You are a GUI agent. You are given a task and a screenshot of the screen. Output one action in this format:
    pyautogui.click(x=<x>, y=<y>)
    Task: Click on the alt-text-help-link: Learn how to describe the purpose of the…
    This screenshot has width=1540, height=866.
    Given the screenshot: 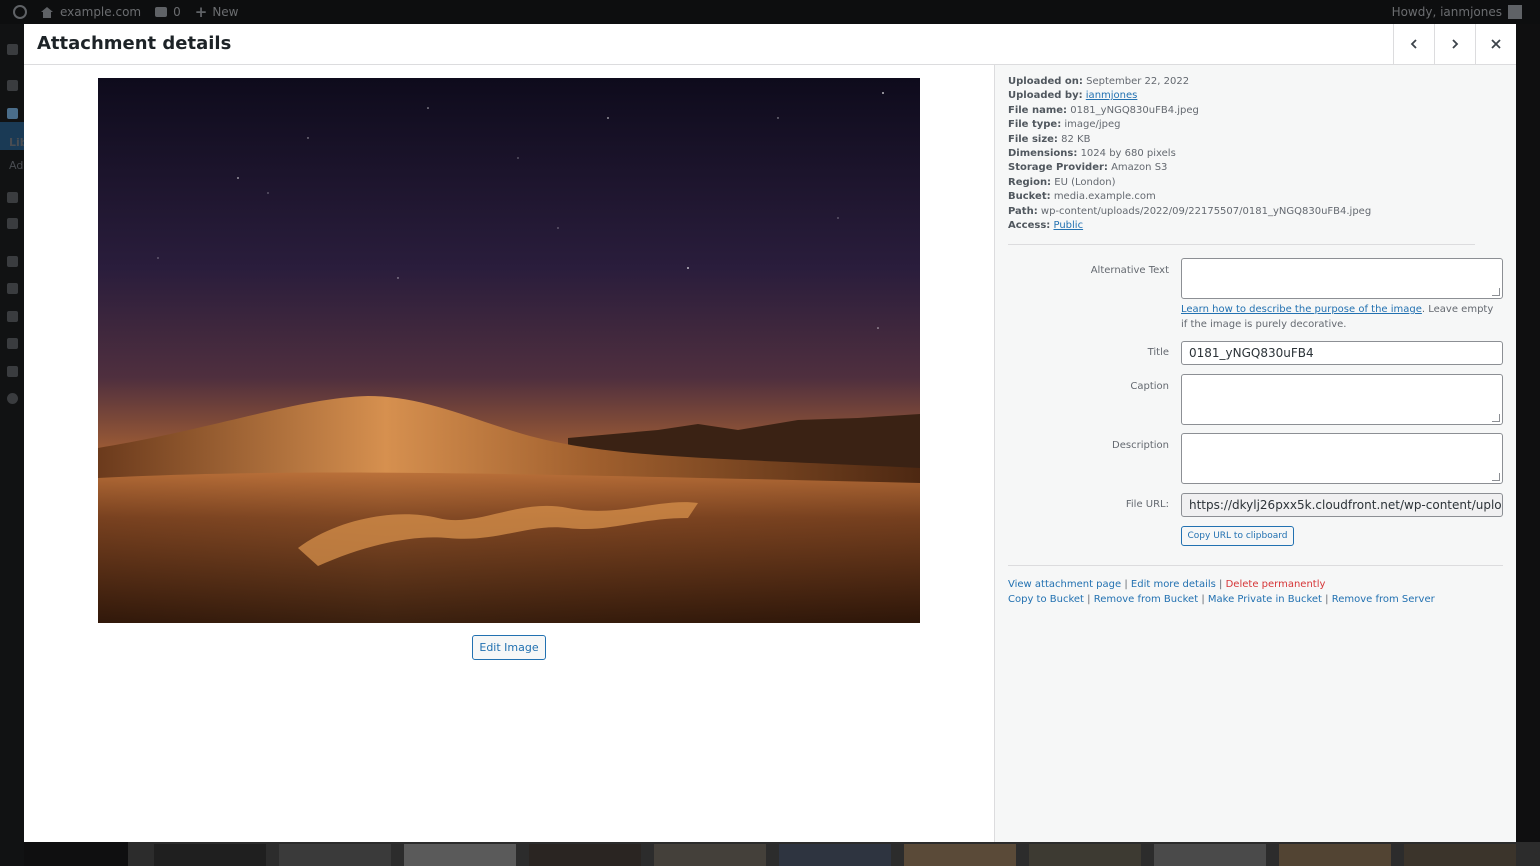 What is the action you would take?
    pyautogui.click(x=1301, y=309)
    